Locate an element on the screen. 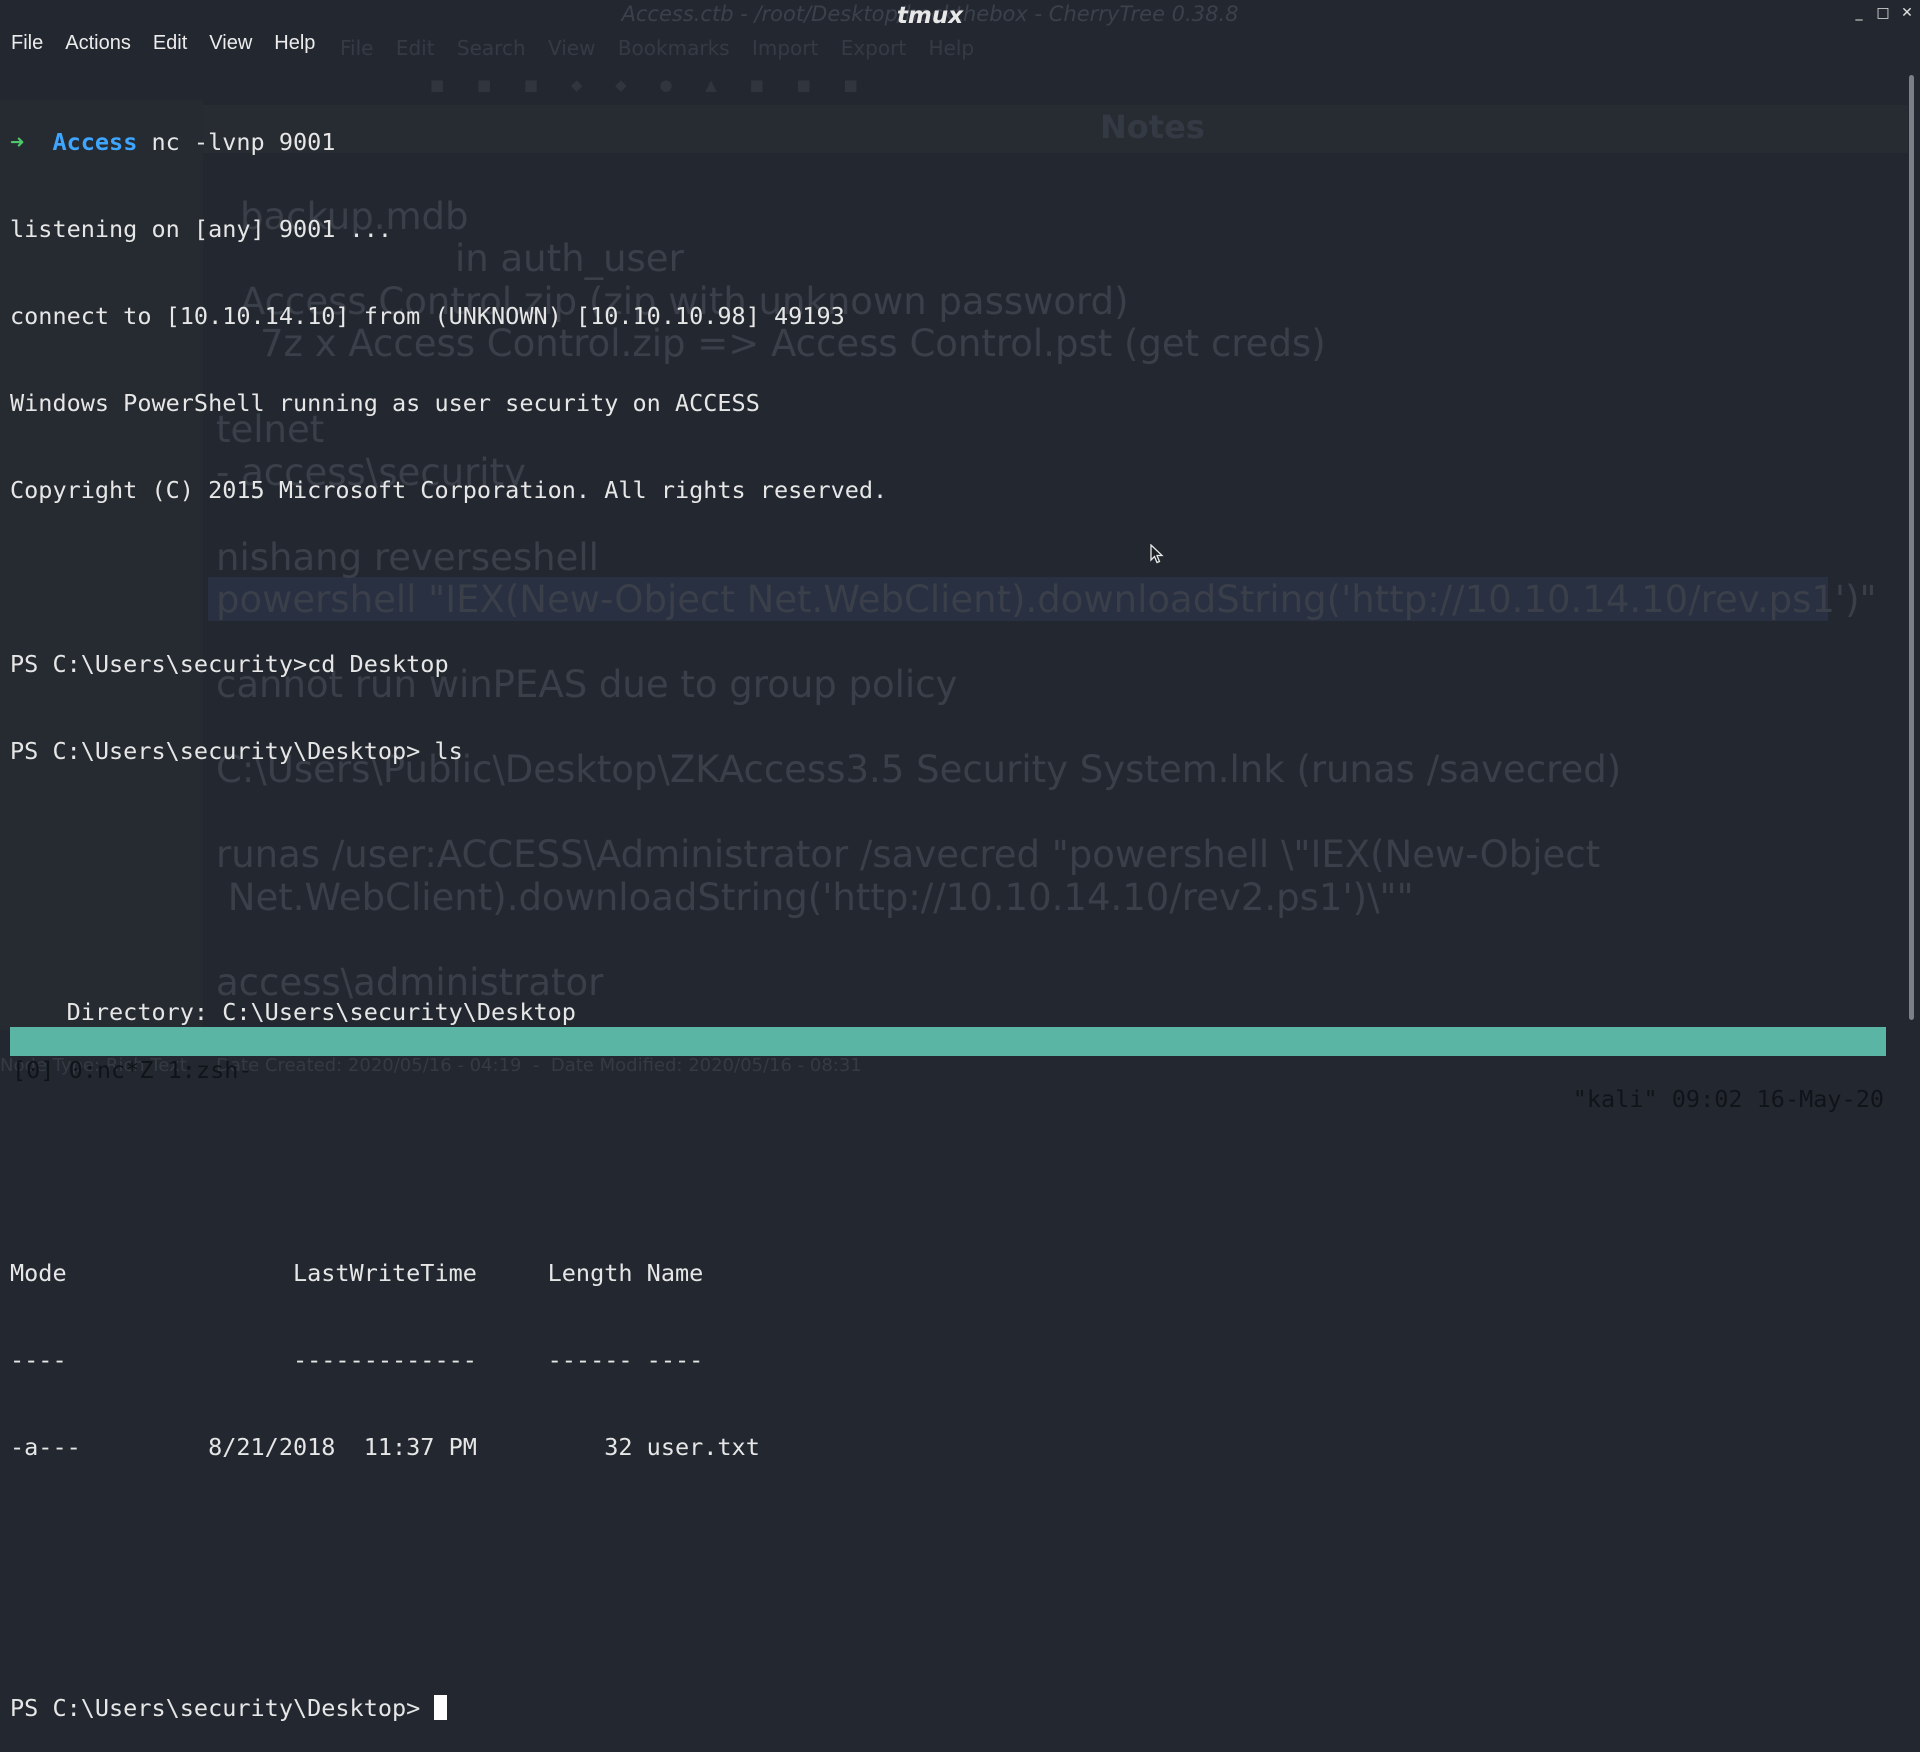 The height and width of the screenshot is (1752, 1920). menu-actions: Actions is located at coordinates (98, 43).